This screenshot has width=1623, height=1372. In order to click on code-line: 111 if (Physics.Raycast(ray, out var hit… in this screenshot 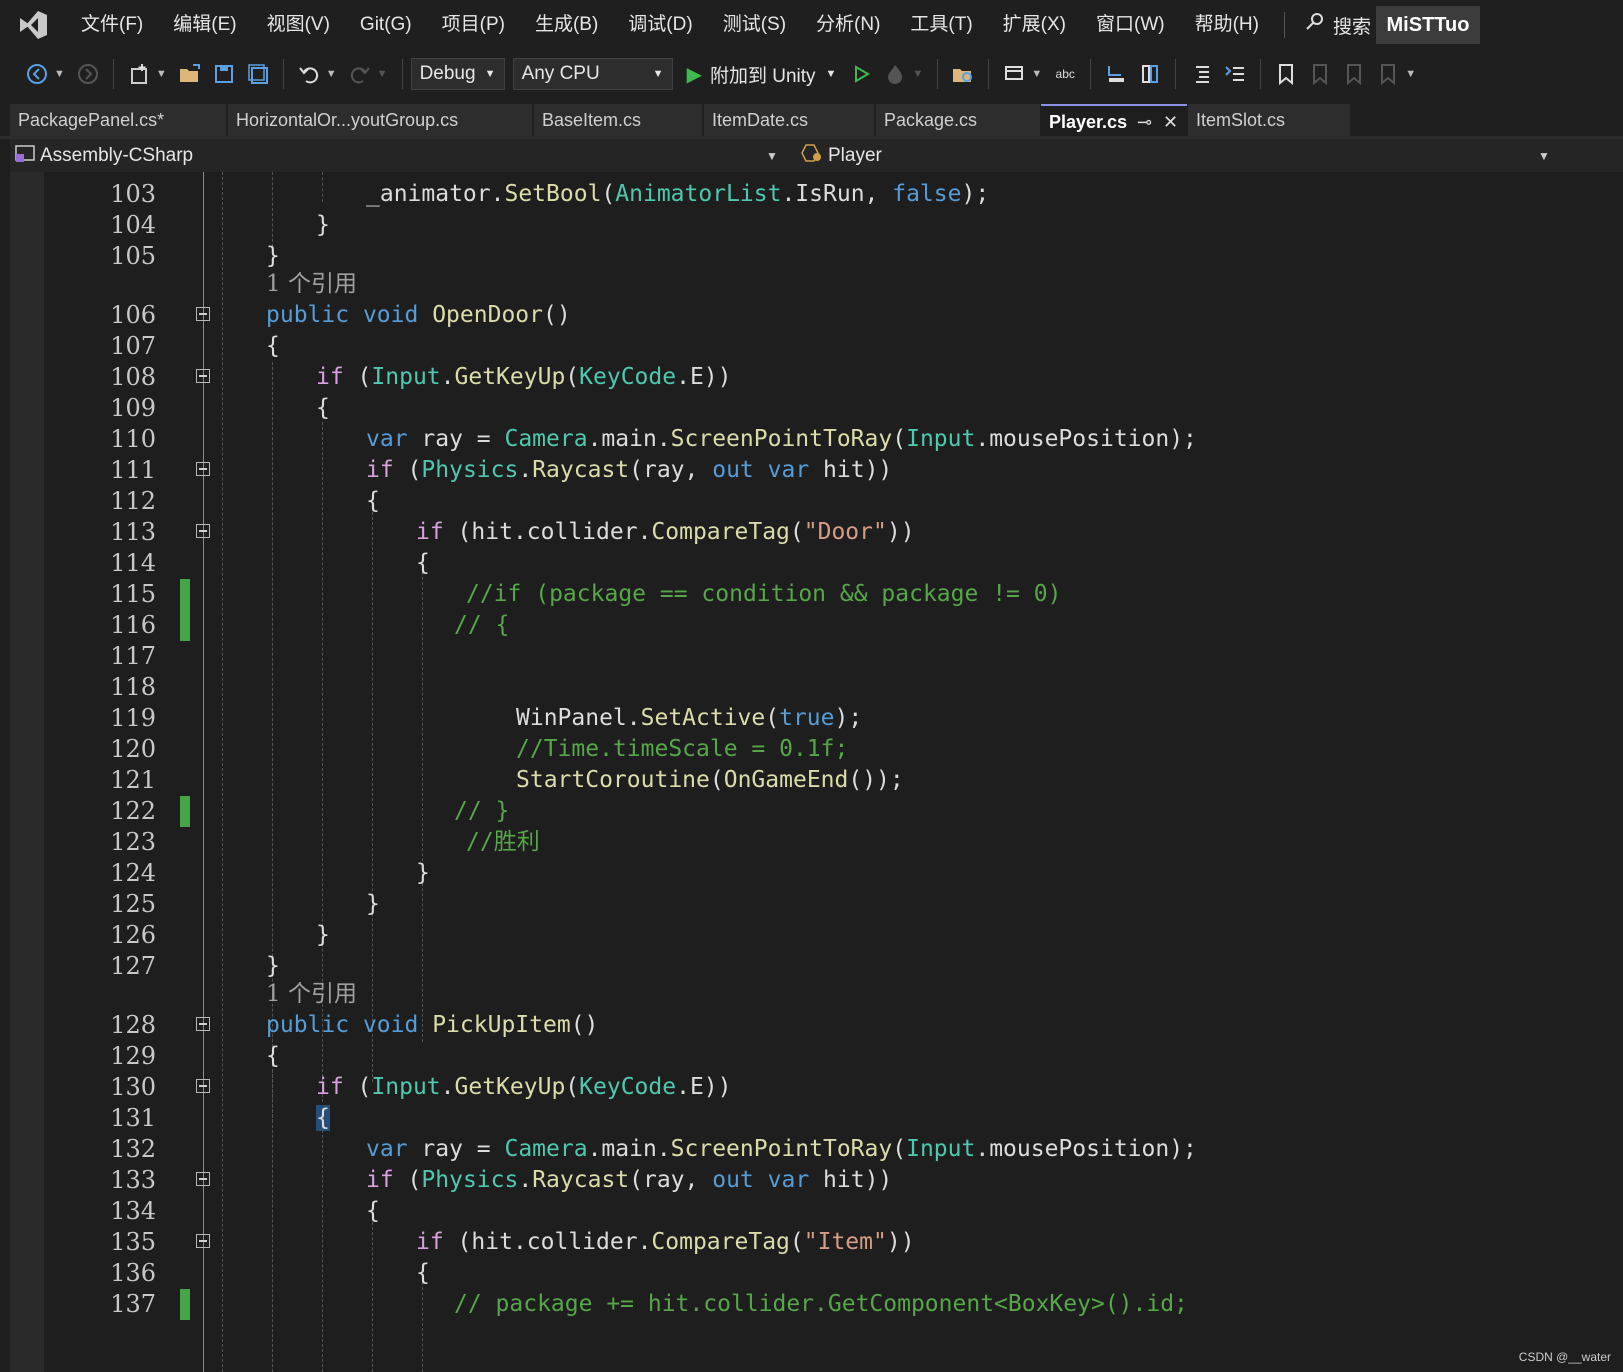, I will do `click(816, 470)`.